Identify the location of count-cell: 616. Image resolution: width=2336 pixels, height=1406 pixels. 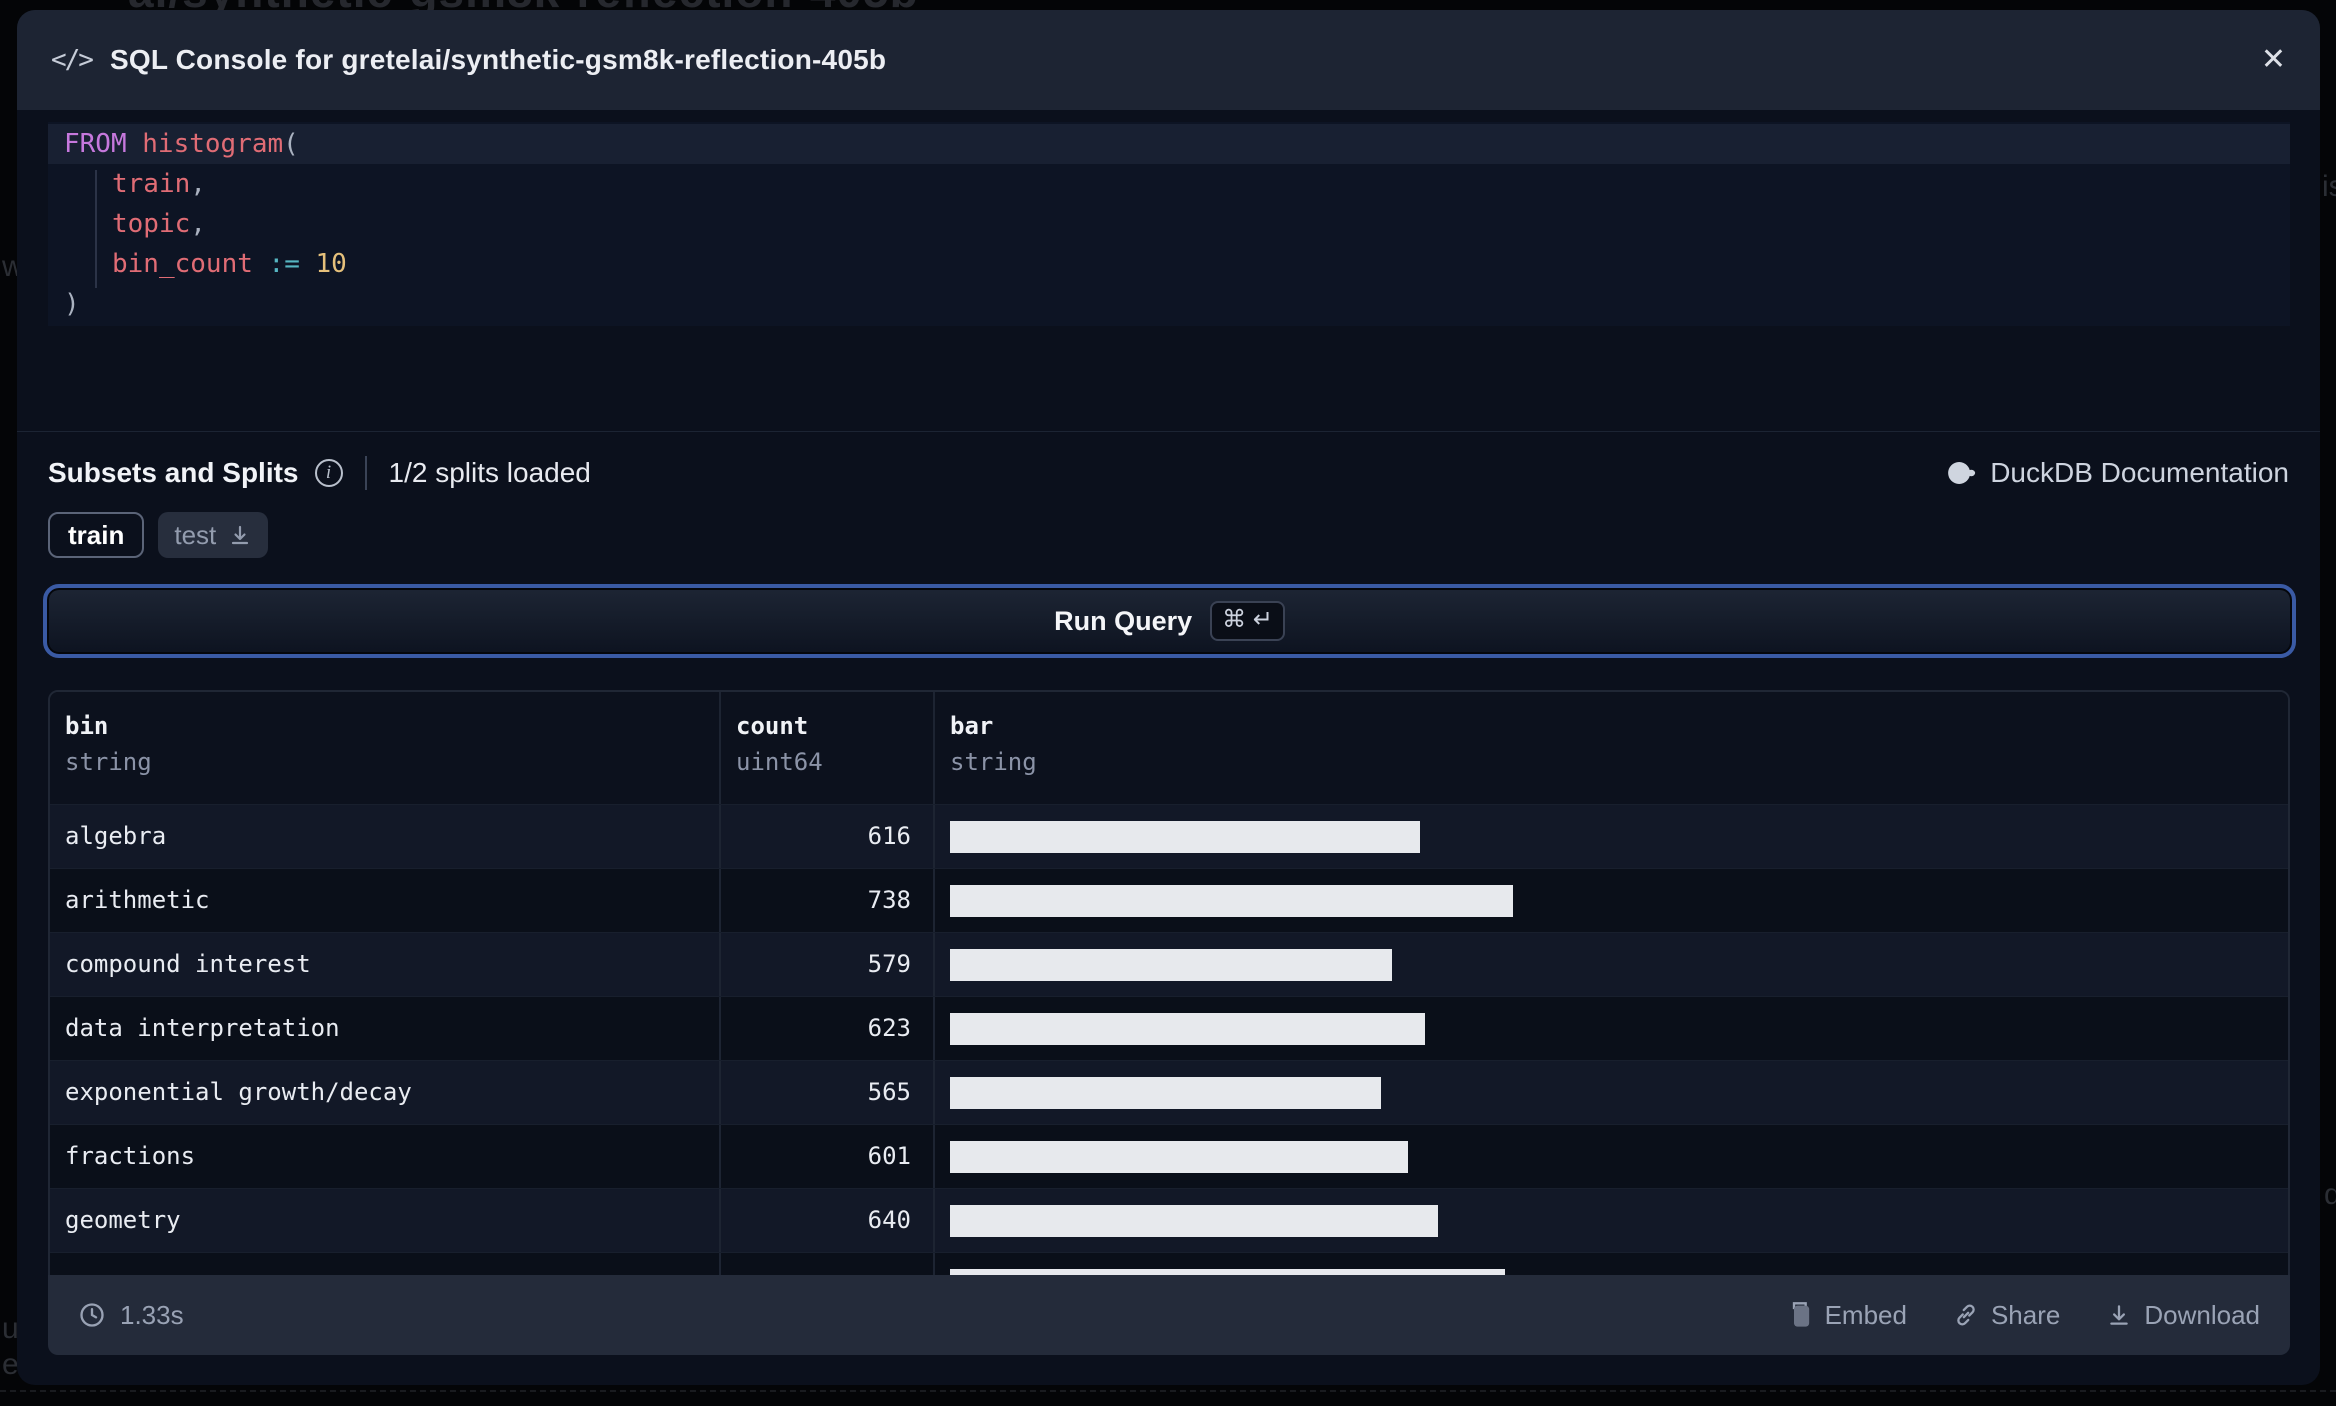
(826, 836).